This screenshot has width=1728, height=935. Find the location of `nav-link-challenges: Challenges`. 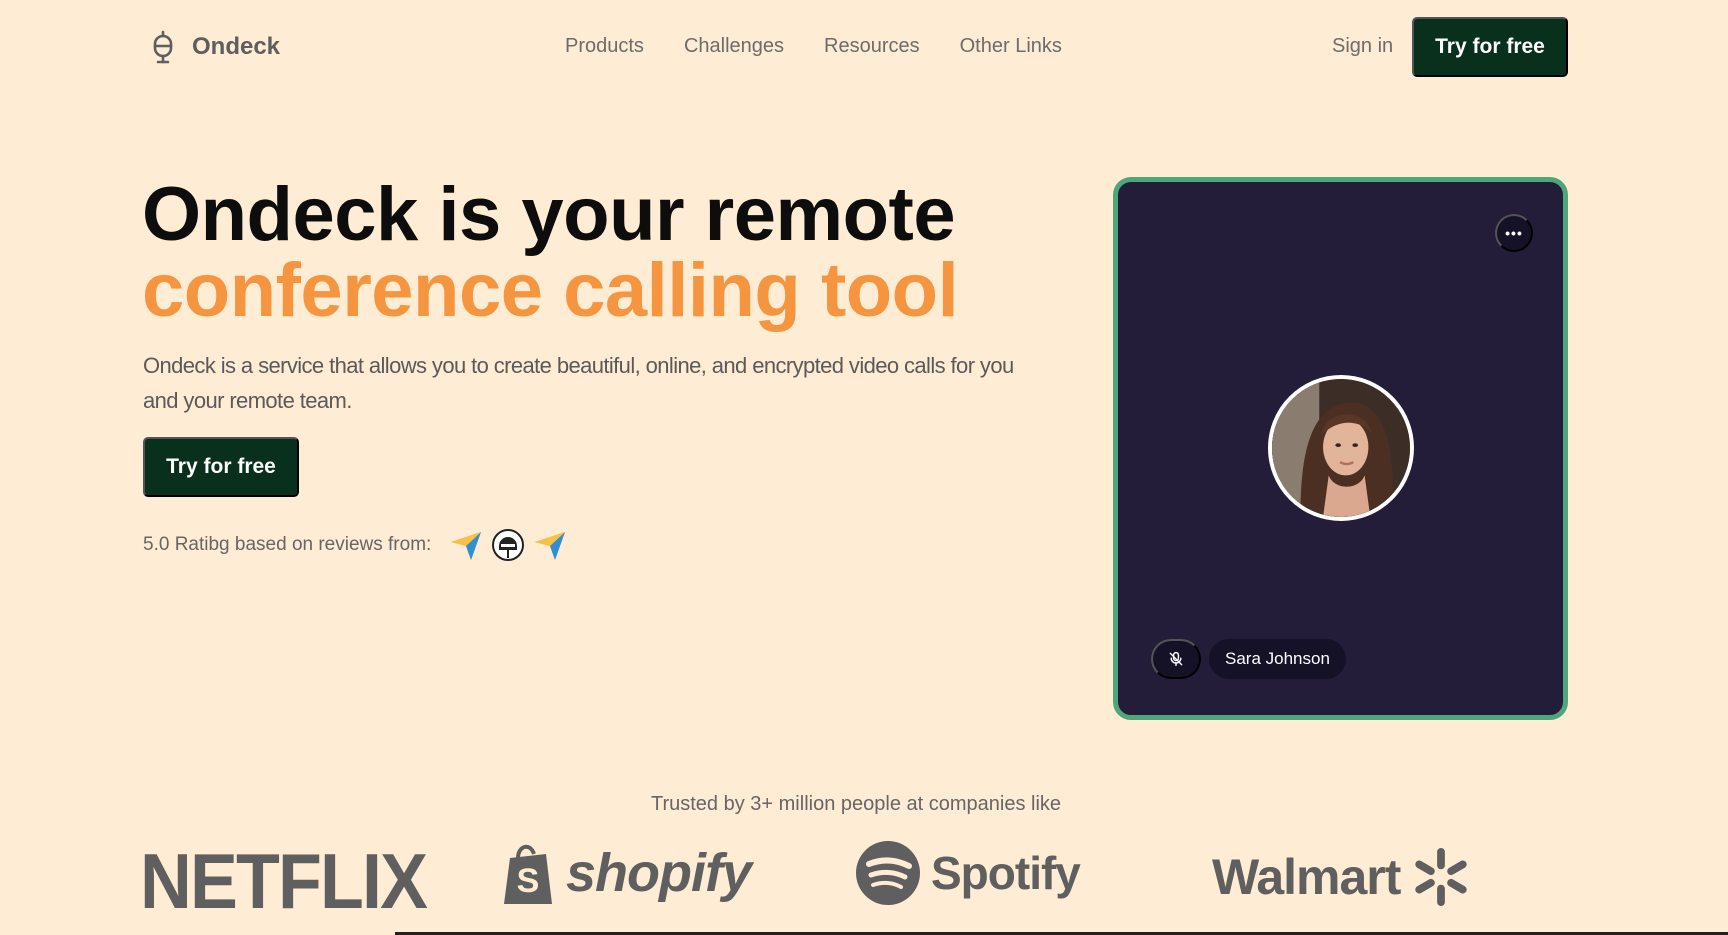

nav-link-challenges: Challenges is located at coordinates (734, 46).